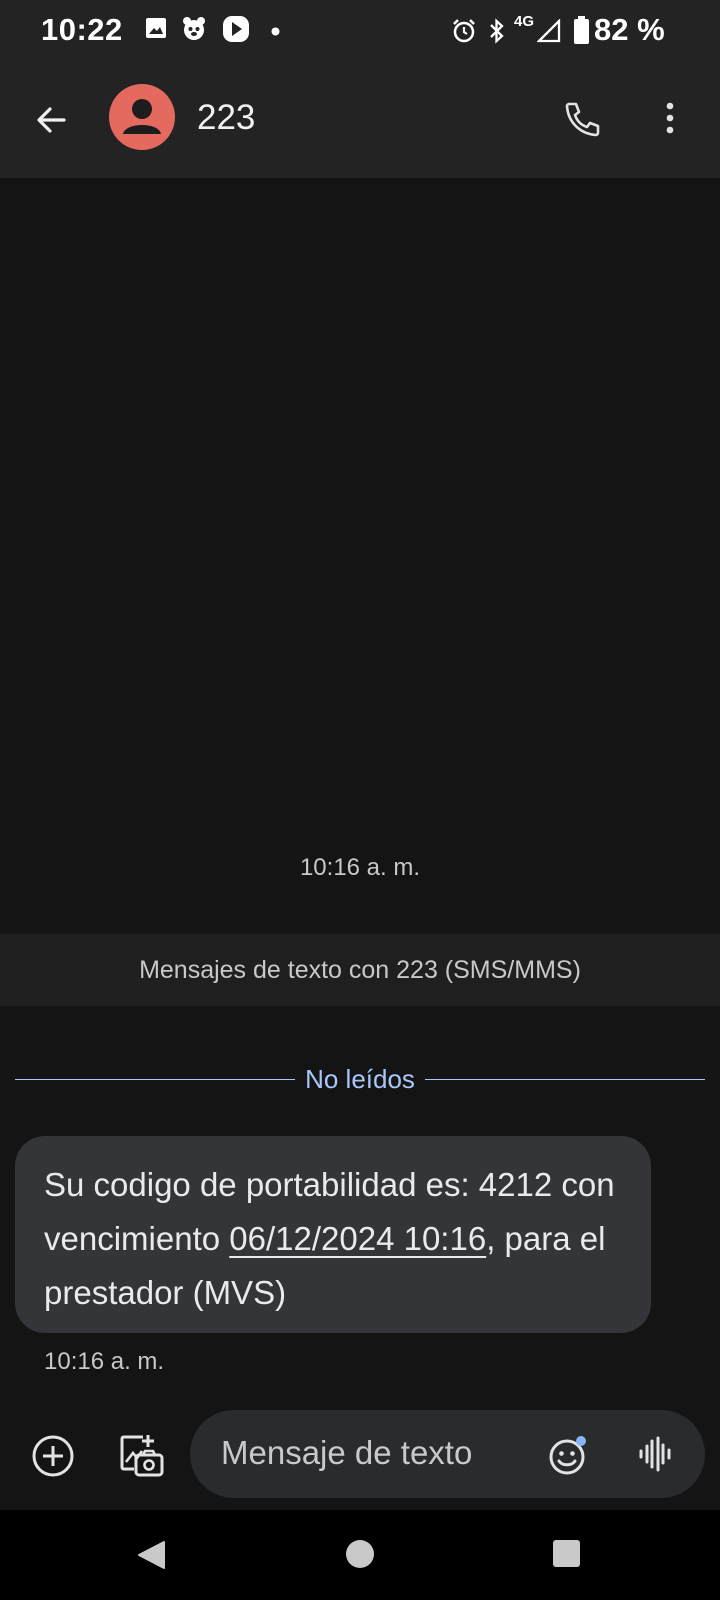  Describe the element at coordinates (357, 1238) in the screenshot. I see `message-date-link: 06/12/2024 10:16` at that location.